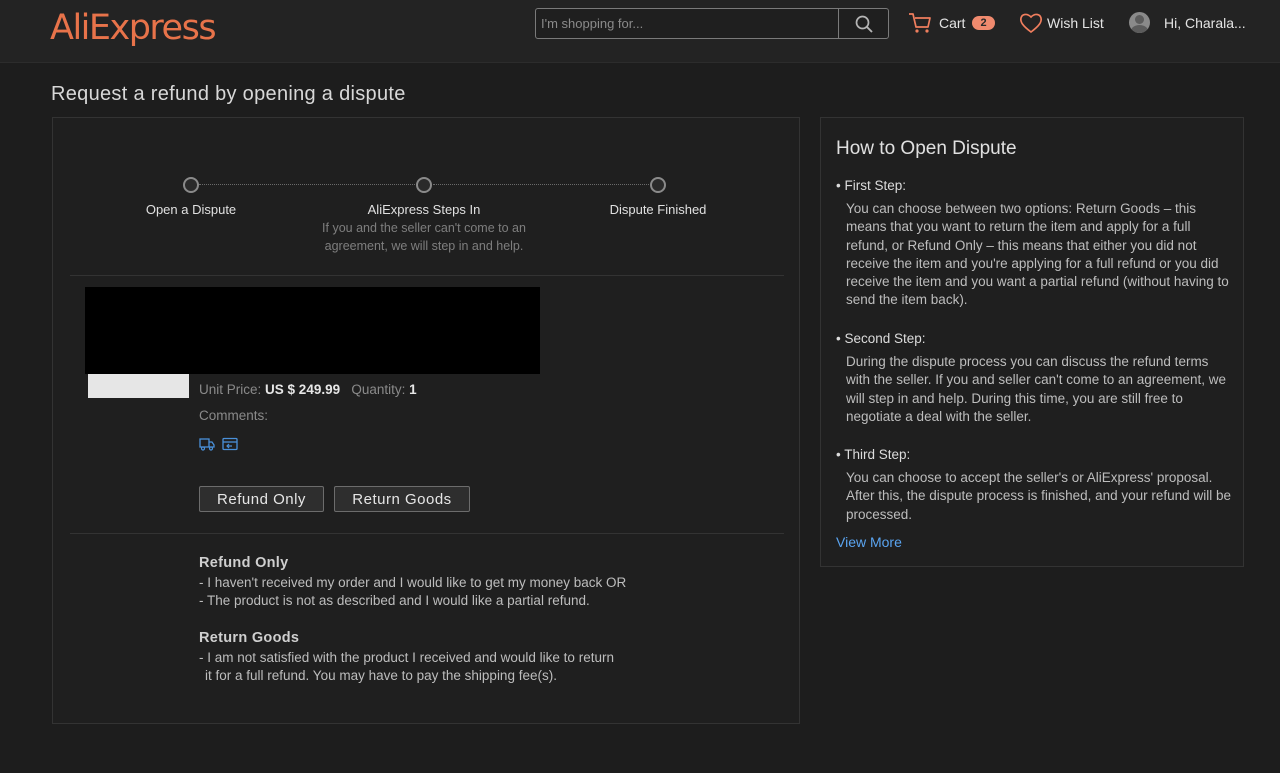 The image size is (1280, 773). I want to click on second-step-heading: • Second Step:, so click(881, 338).